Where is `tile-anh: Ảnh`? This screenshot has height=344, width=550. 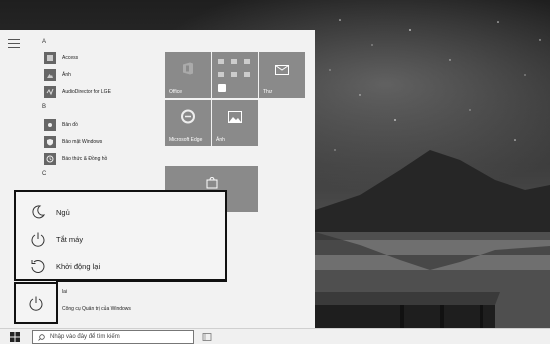 tile-anh: Ảnh is located at coordinates (235, 123).